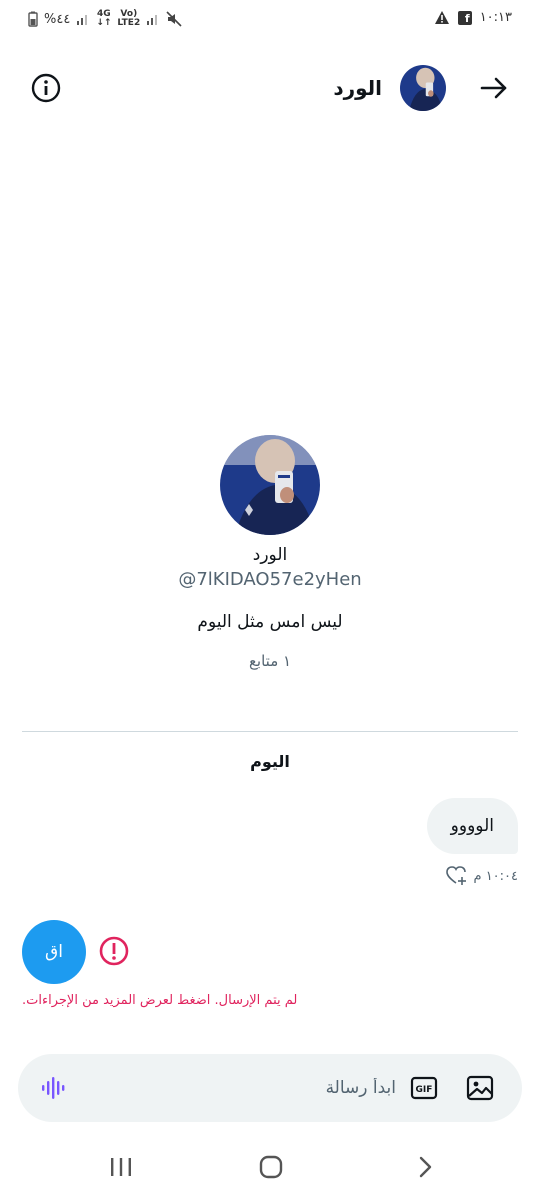  I want to click on back-button, so click(494, 88).